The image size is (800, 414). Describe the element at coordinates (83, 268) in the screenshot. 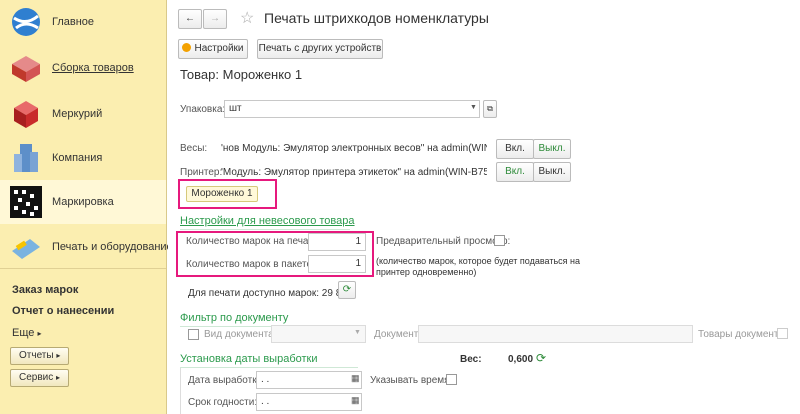

I see `sidebar-divider` at that location.